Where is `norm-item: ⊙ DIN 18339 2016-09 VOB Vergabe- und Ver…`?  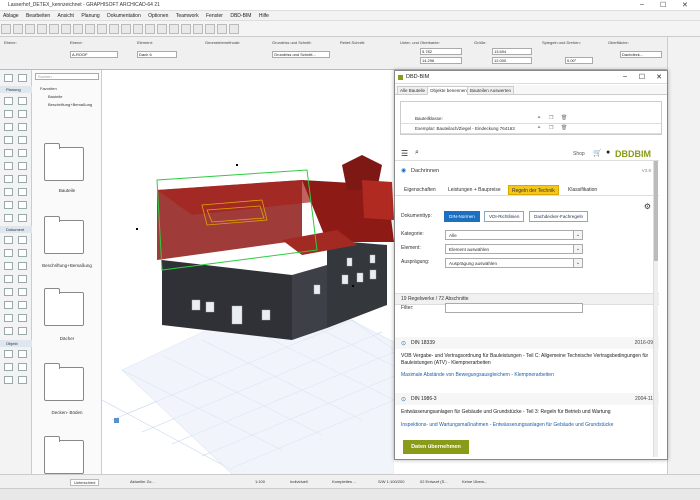 norm-item: ⊙ DIN 18339 2016-09 VOB Vergabe- und Ver… is located at coordinates (527, 362).